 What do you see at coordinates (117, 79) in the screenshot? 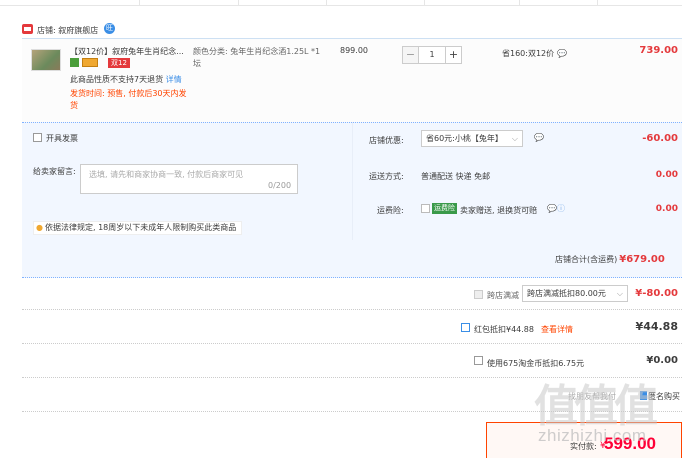
I see `return-policy-text: 此商品性质不支持7天退货` at bounding box center [117, 79].